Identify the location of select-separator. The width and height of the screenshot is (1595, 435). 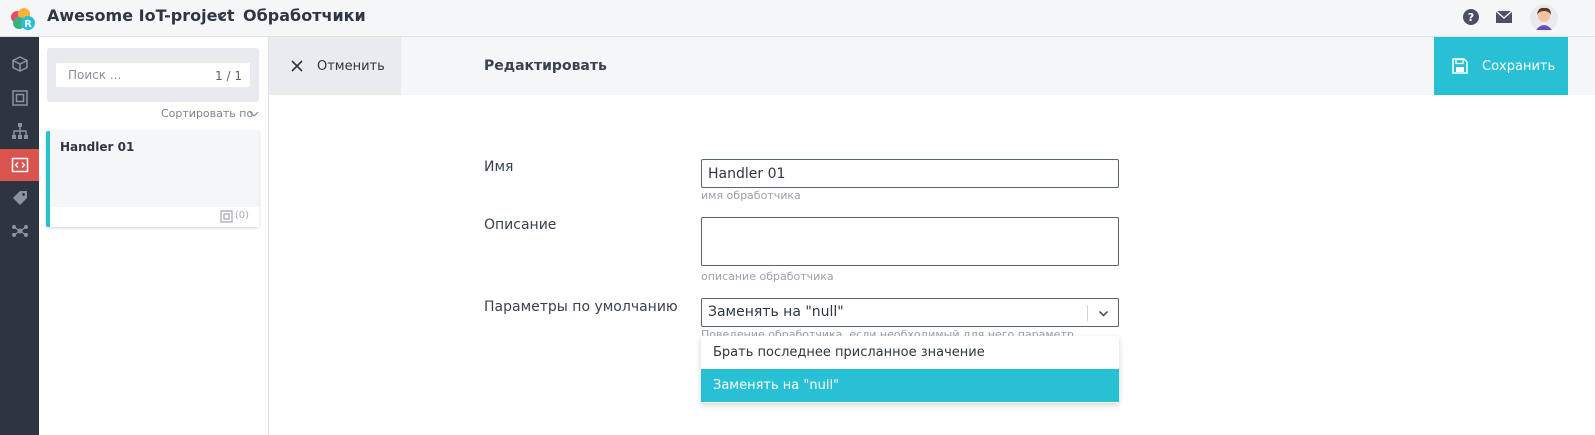
(1087, 313).